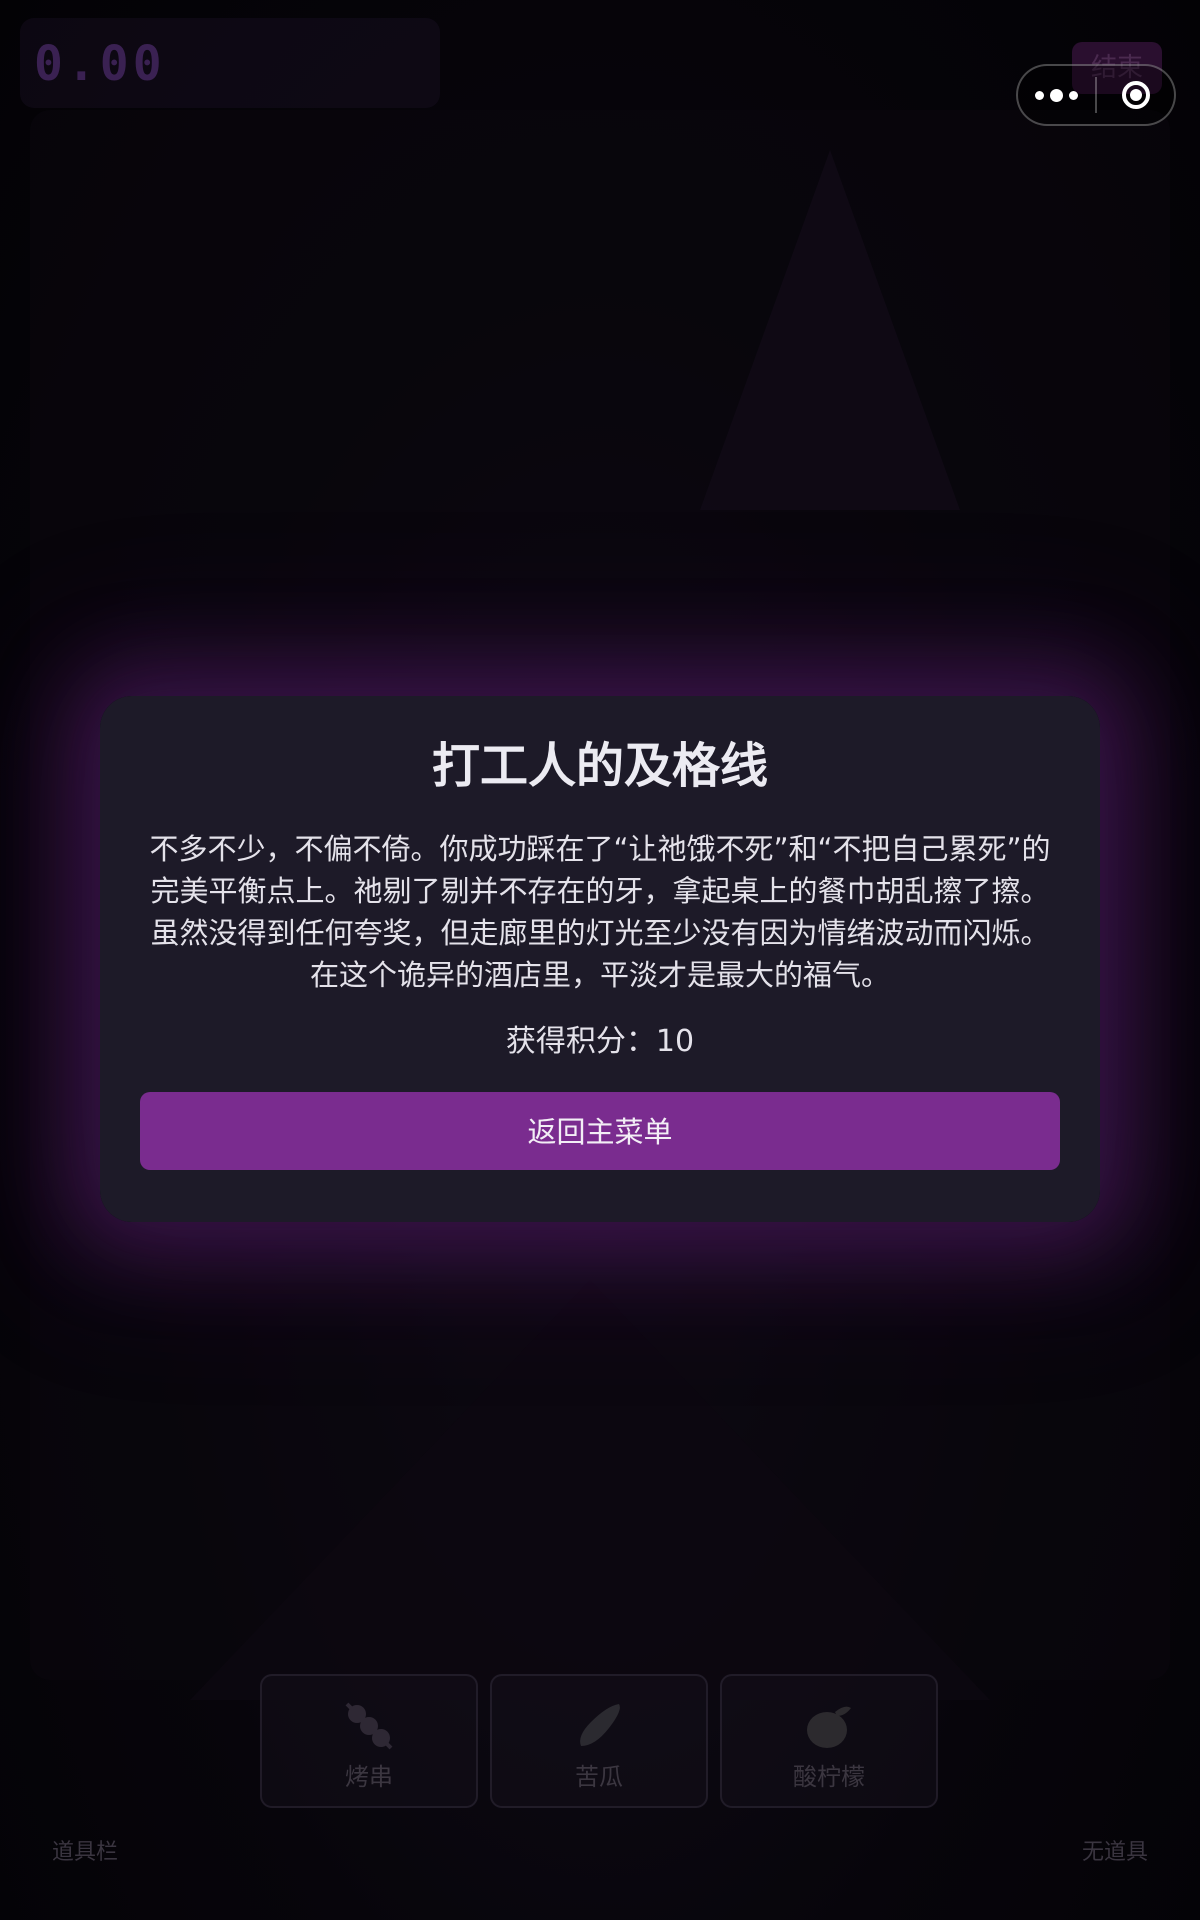 This screenshot has width=1200, height=1920. I want to click on timer-display: 0.00, so click(100, 64).